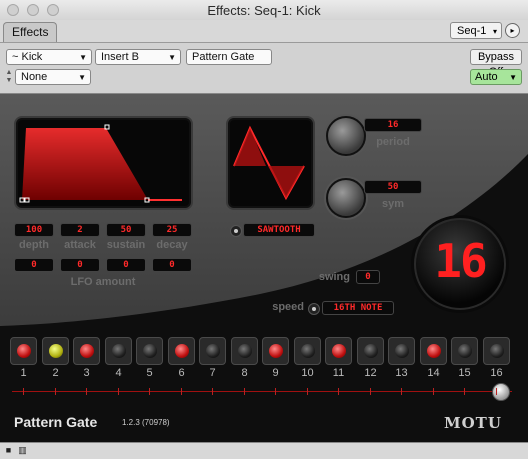 Image resolution: width=528 pixels, height=459 pixels. I want to click on step-number: 16, so click(496, 373).